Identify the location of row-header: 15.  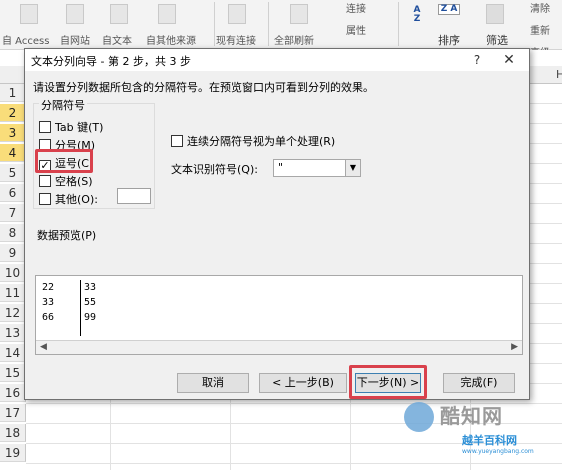
(13, 373).